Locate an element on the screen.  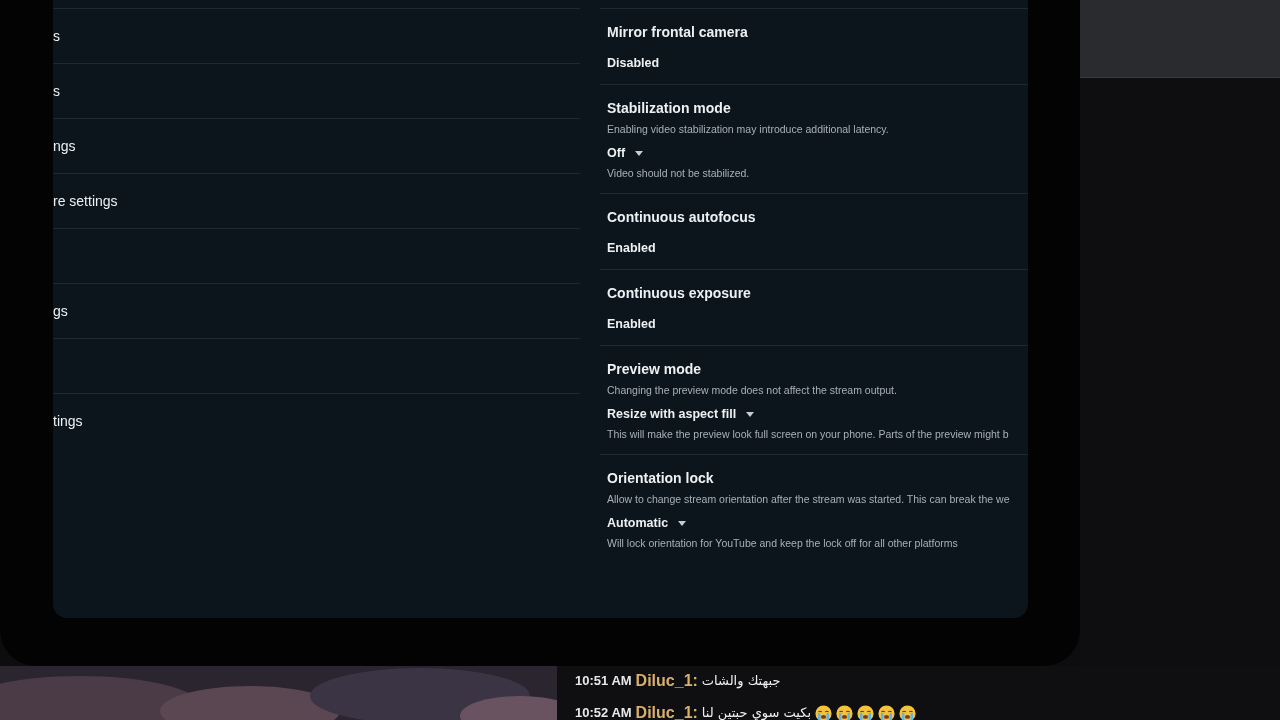
setting-title: Orientation lock is located at coordinates (661, 478).